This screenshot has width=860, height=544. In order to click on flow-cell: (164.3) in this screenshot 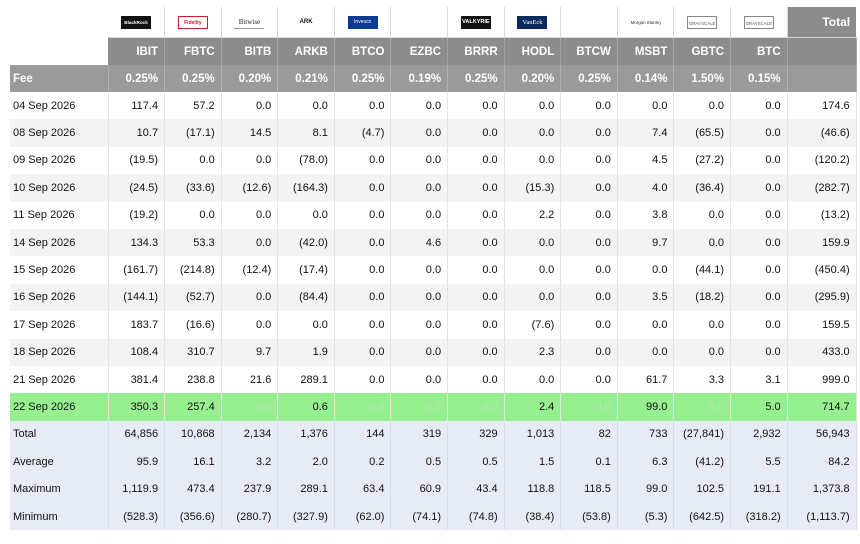, I will do `click(306, 188)`.